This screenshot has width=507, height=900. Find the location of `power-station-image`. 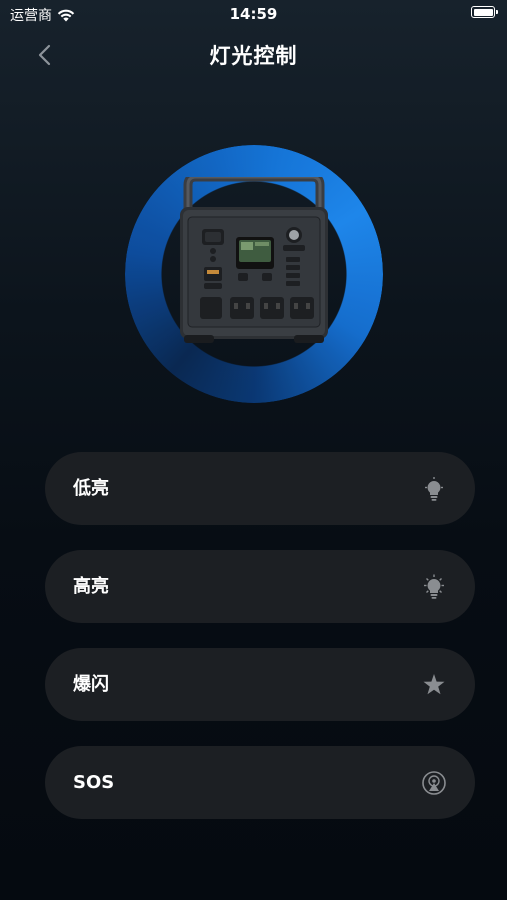

power-station-image is located at coordinates (254, 260).